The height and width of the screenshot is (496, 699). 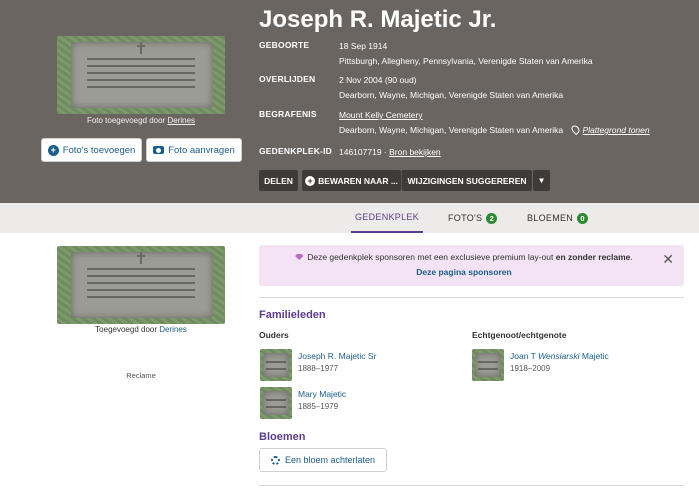 What do you see at coordinates (318, 406) in the screenshot?
I see `mother-dates: 1885–1979` at bounding box center [318, 406].